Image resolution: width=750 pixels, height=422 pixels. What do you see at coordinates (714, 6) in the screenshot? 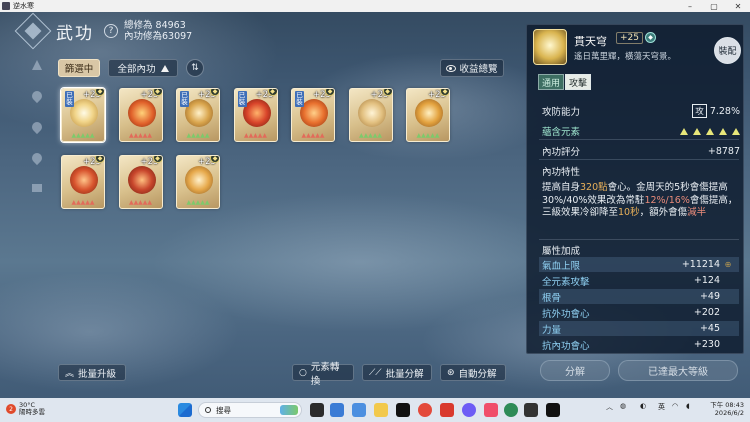
I see `maximize-icon: ▢` at bounding box center [714, 6].